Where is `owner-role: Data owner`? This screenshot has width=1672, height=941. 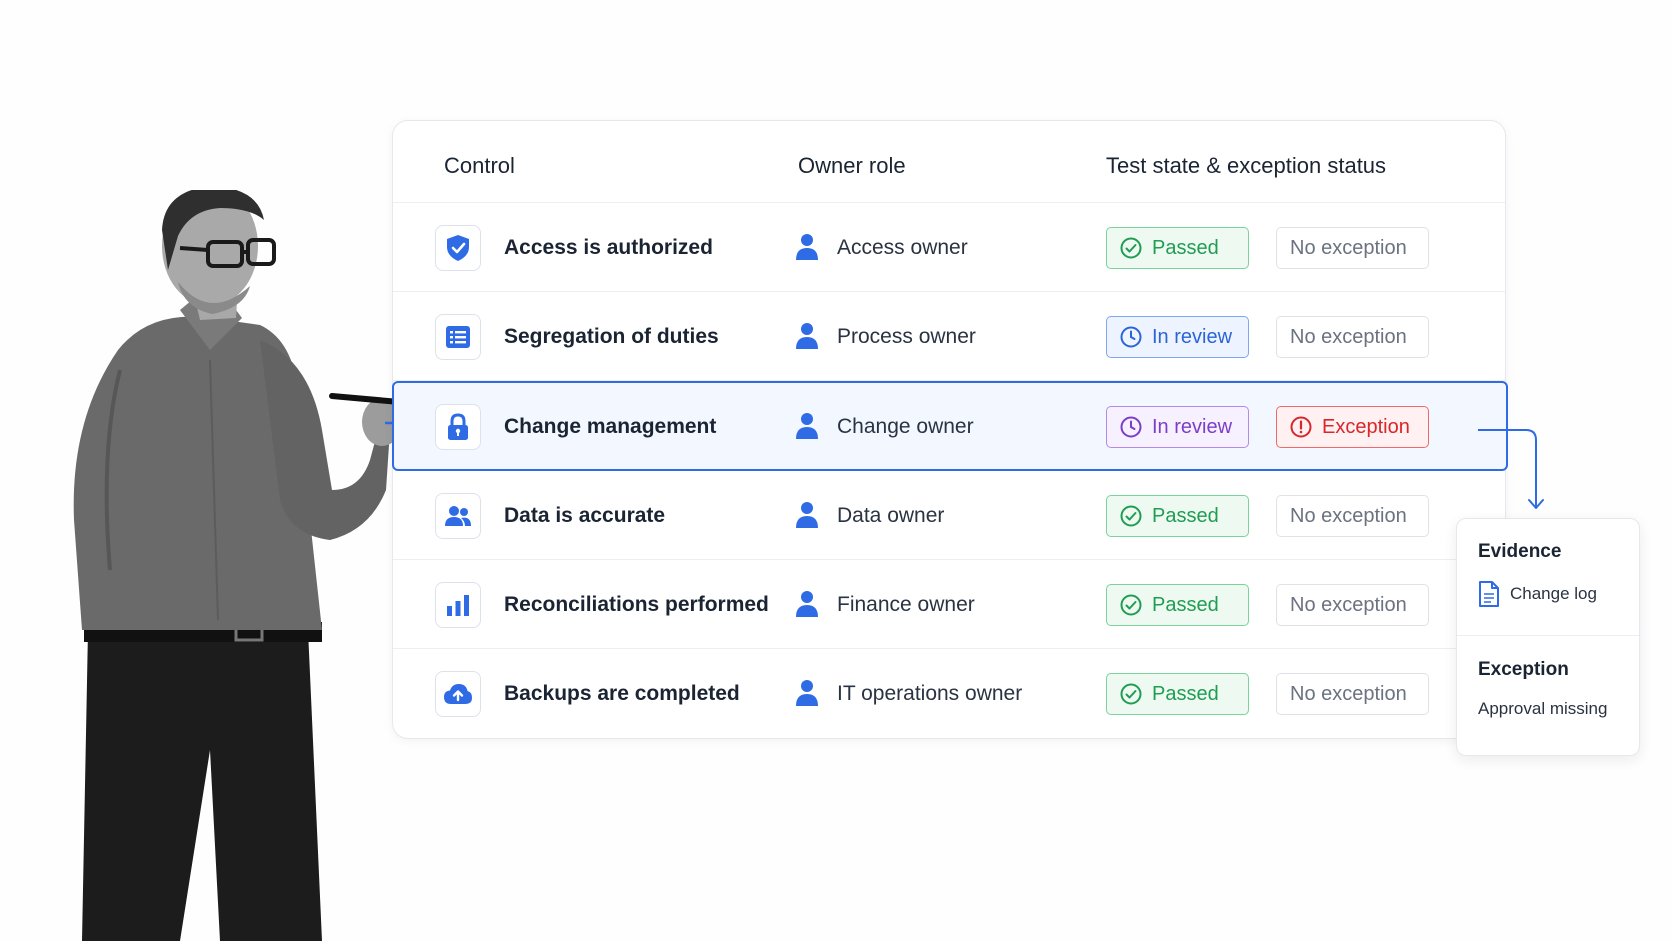 owner-role: Data owner is located at coordinates (891, 515).